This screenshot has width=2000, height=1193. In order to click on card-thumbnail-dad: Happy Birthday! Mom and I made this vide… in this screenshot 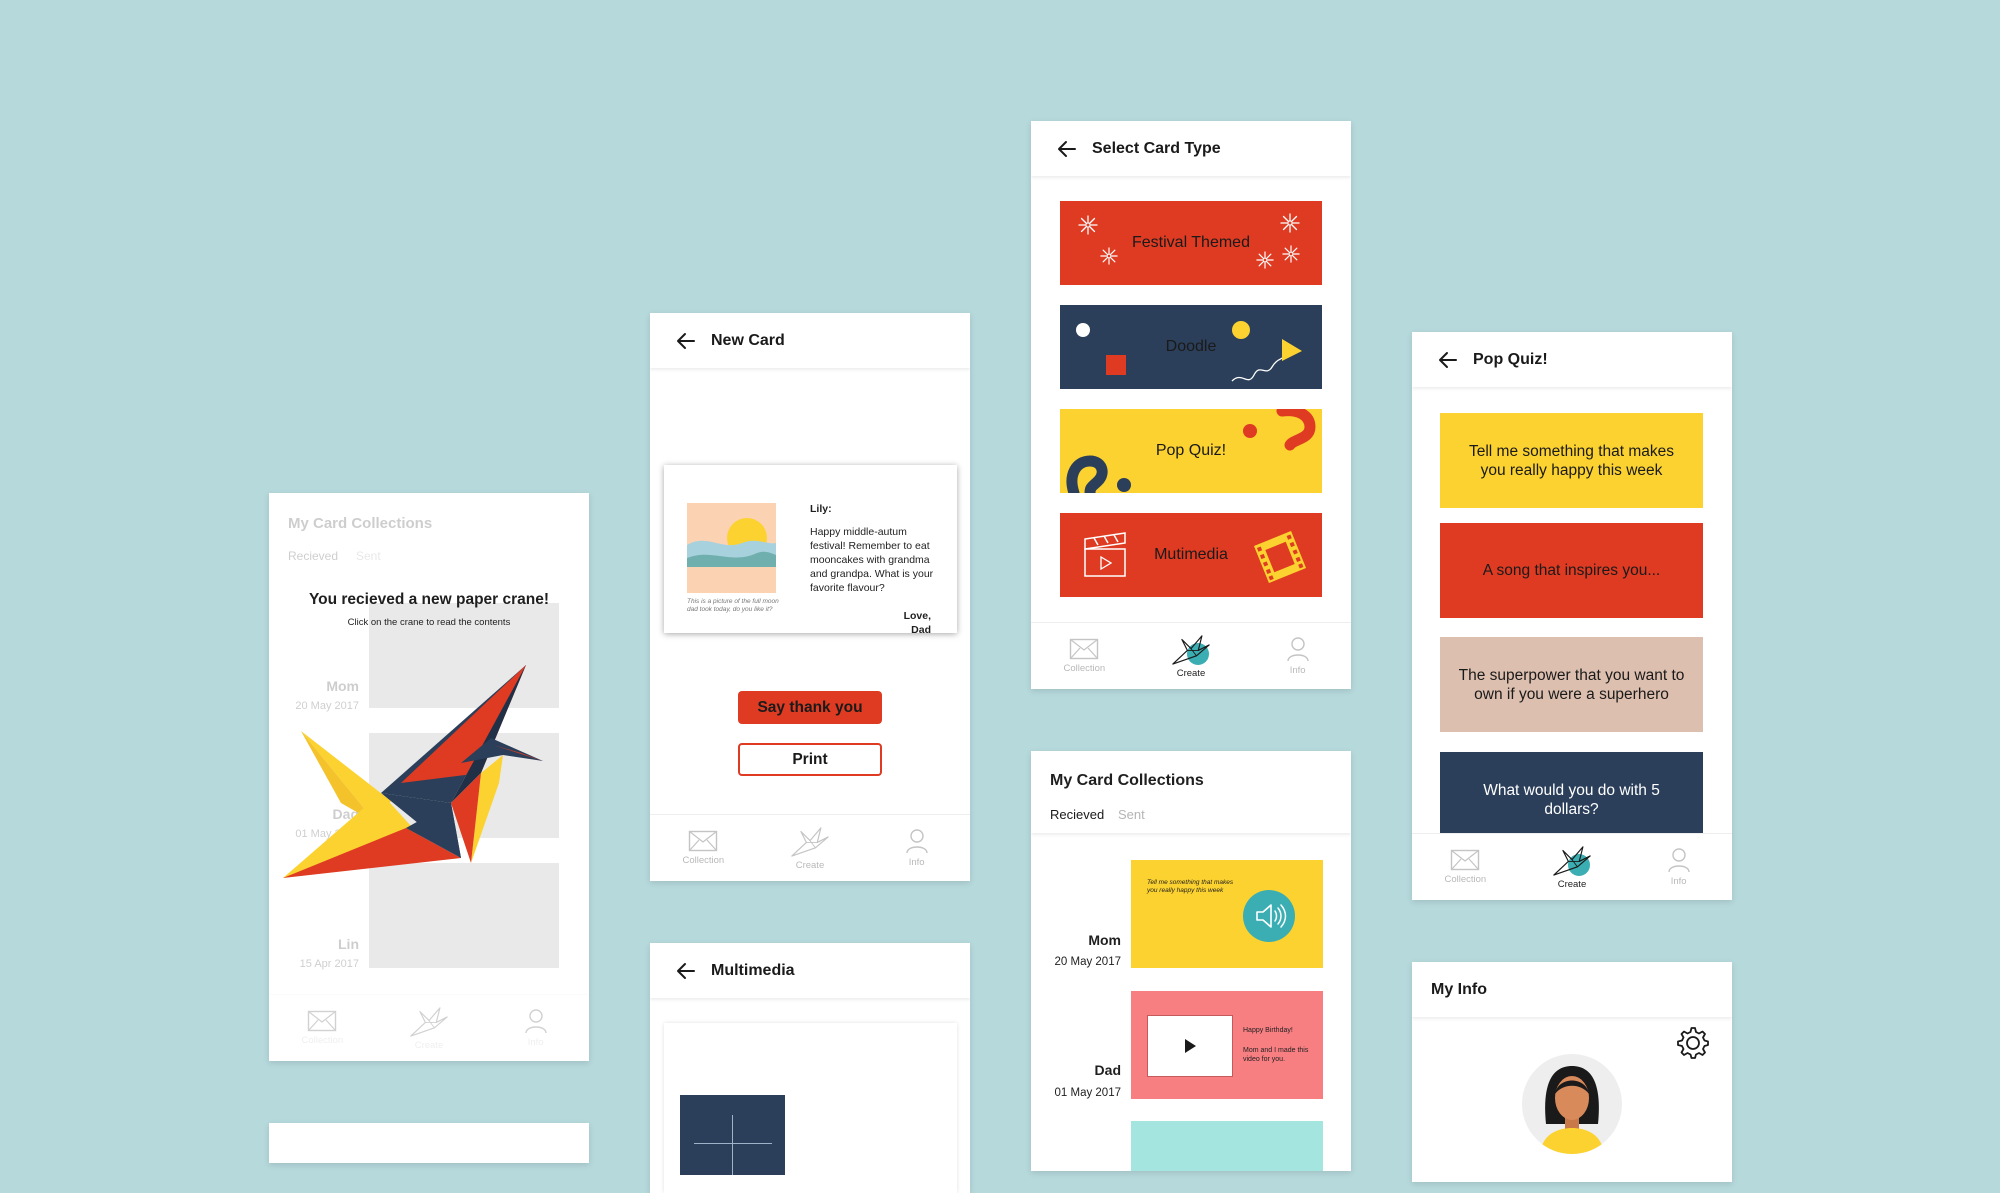, I will do `click(1227, 1045)`.